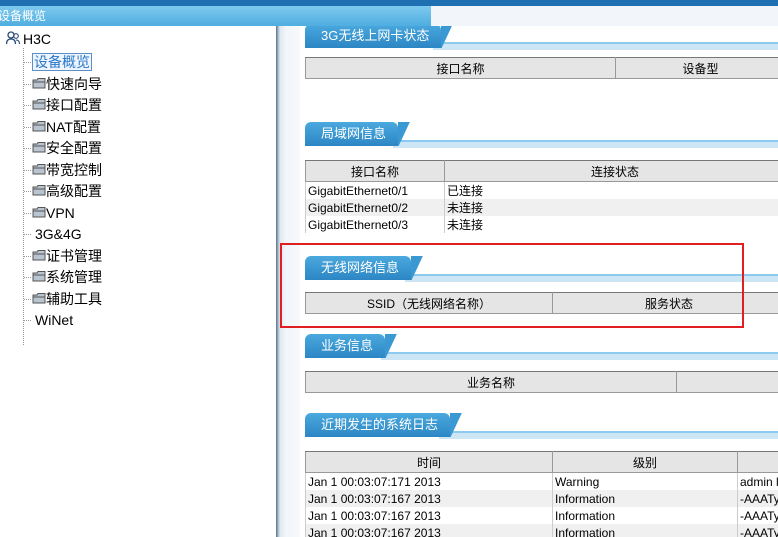 This screenshot has width=778, height=537. I want to click on section-title: 3G无线上网卡状态, so click(379, 37).